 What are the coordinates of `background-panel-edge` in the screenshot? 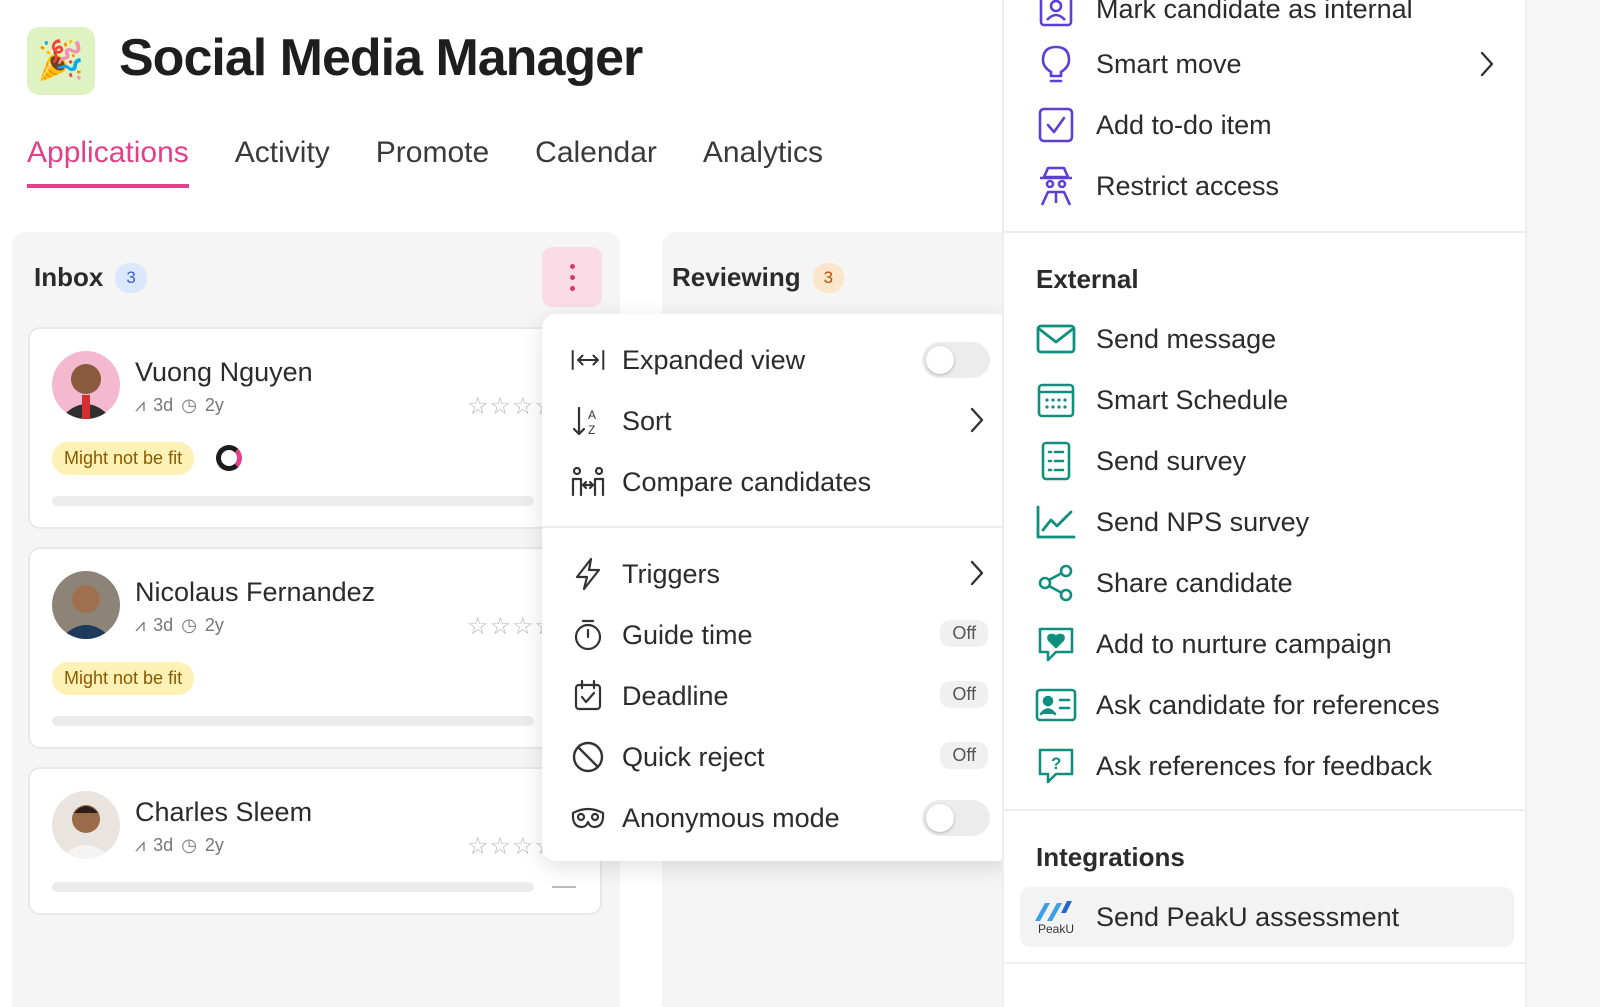 It's located at (1563, 503).